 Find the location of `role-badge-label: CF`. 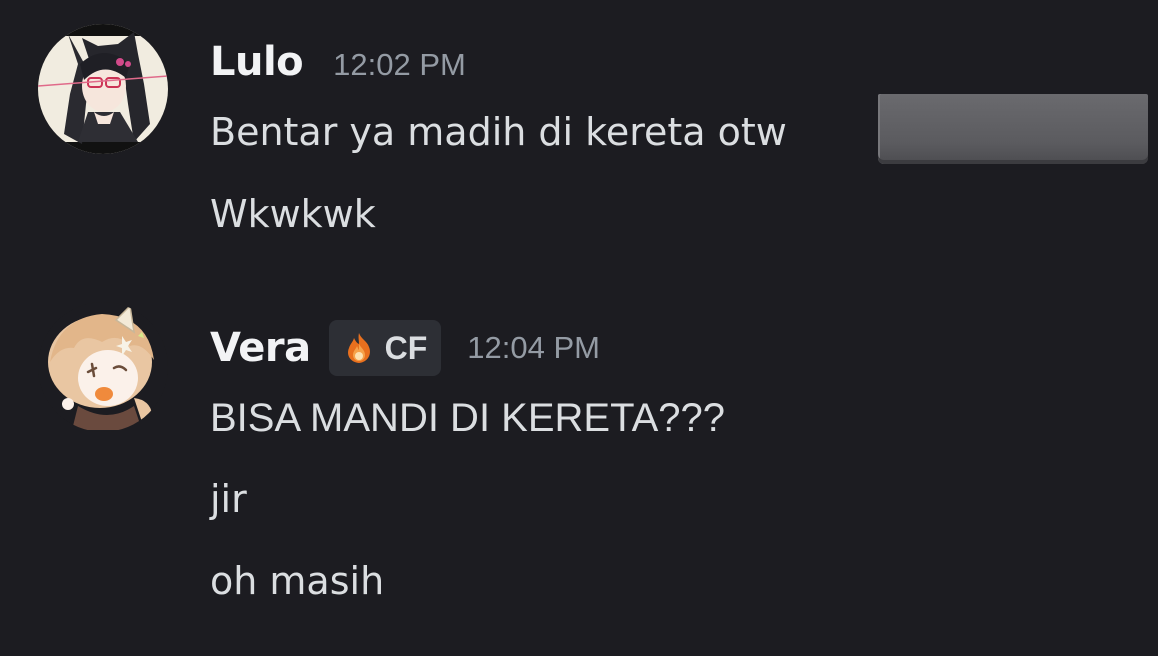

role-badge-label: CF is located at coordinates (406, 347).